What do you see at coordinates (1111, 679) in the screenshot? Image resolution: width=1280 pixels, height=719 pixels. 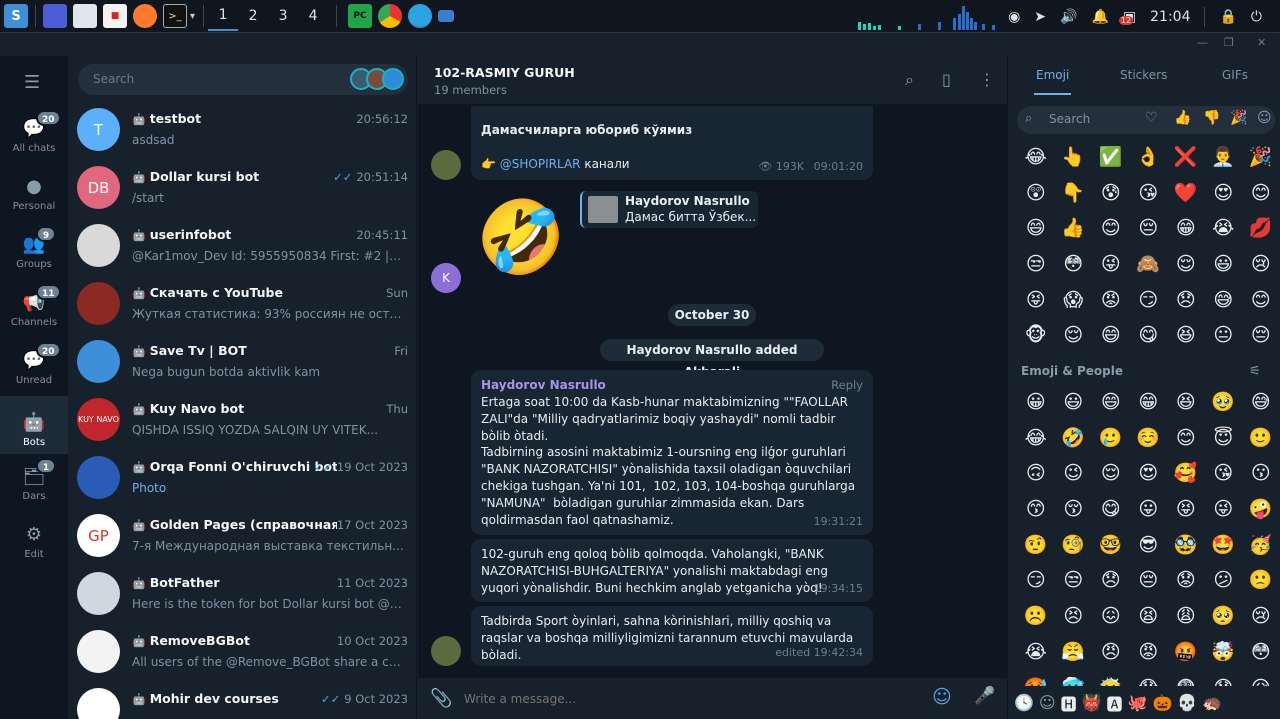 I see `emoji-item: 😶‍🌫️` at bounding box center [1111, 679].